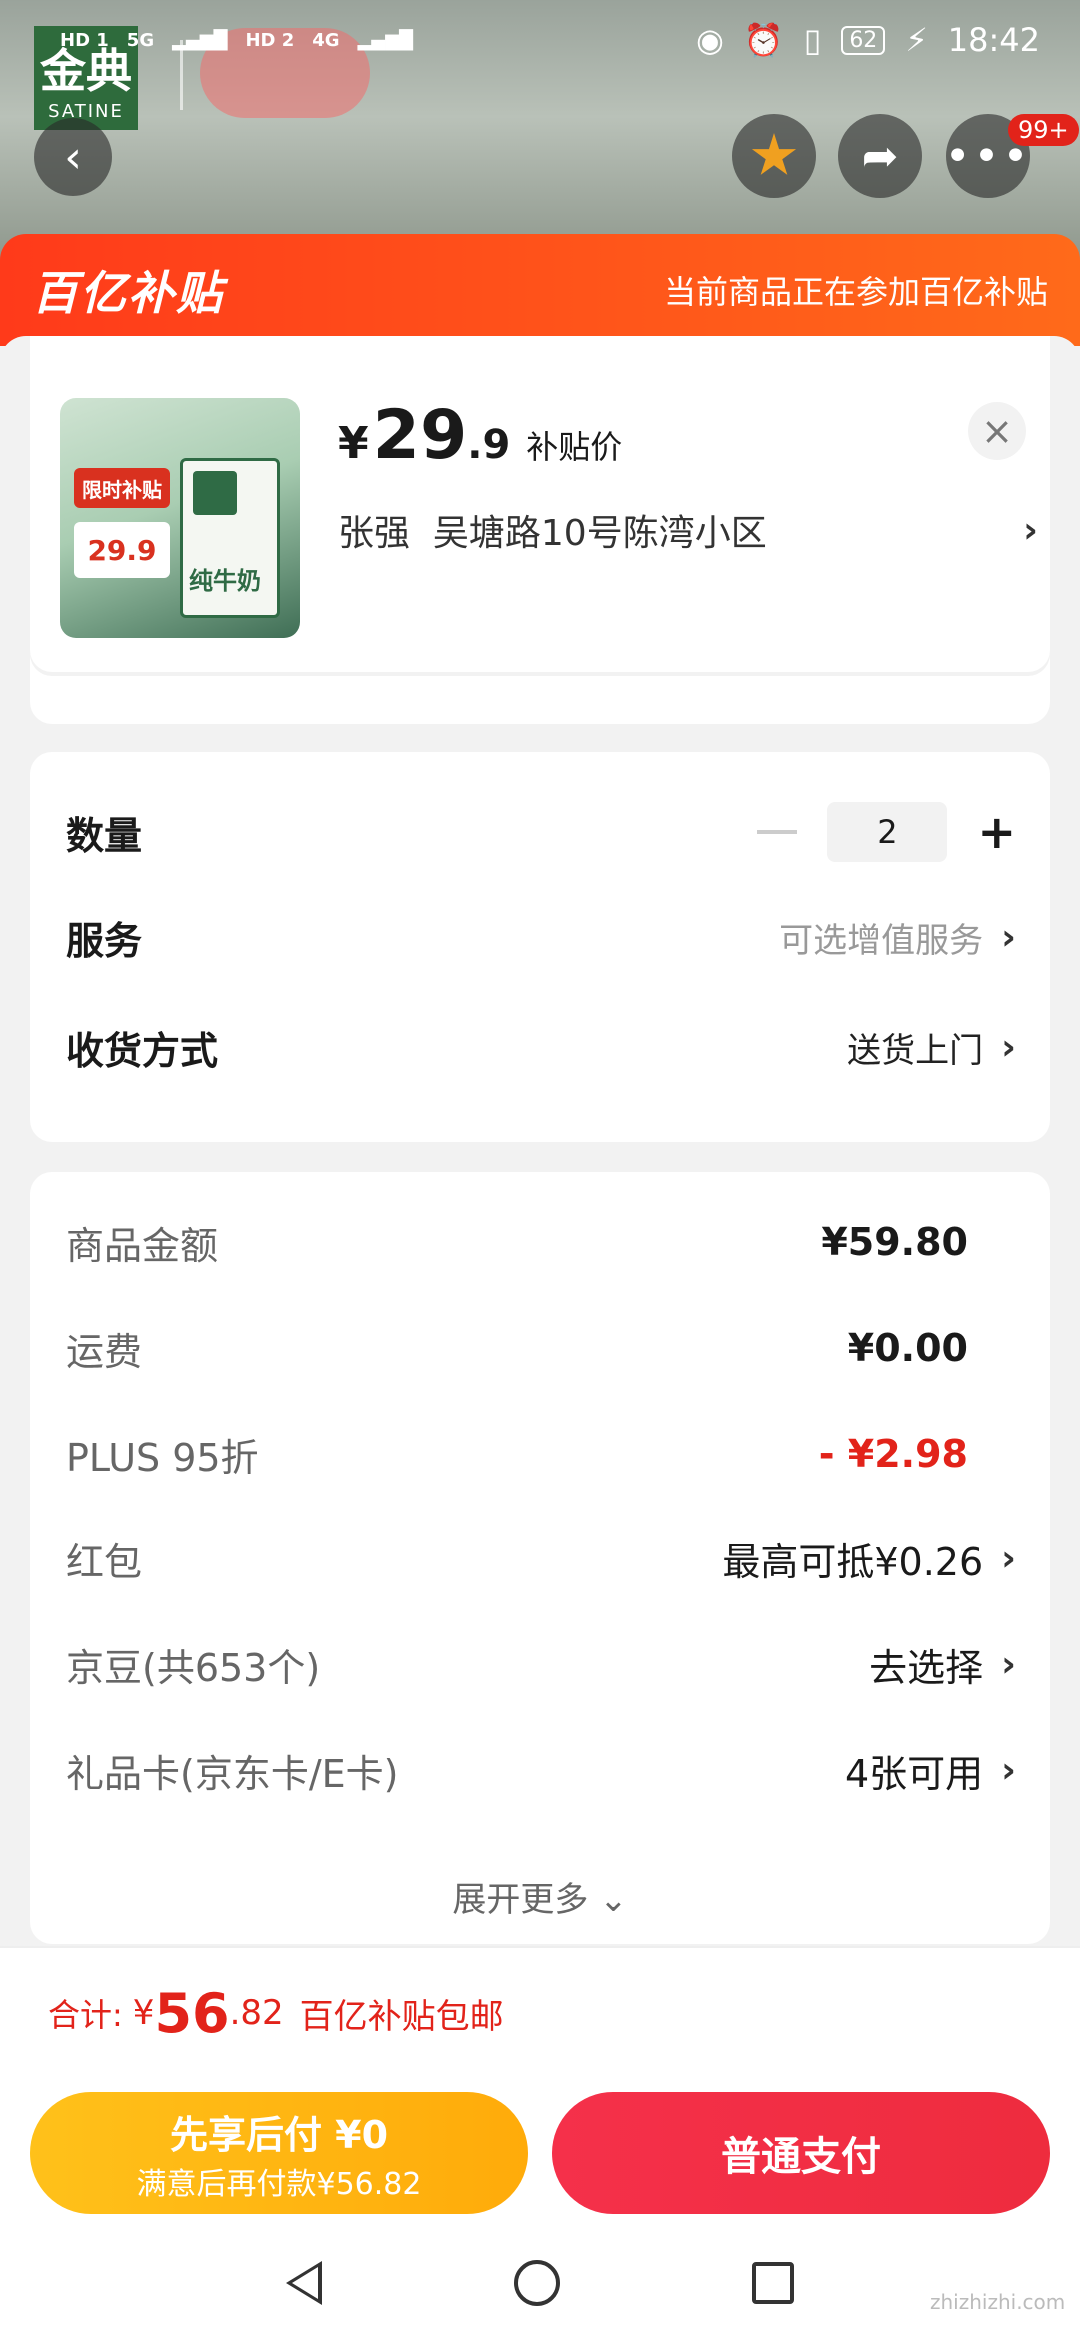  What do you see at coordinates (420, 435) in the screenshot?
I see `price-integer: 29` at bounding box center [420, 435].